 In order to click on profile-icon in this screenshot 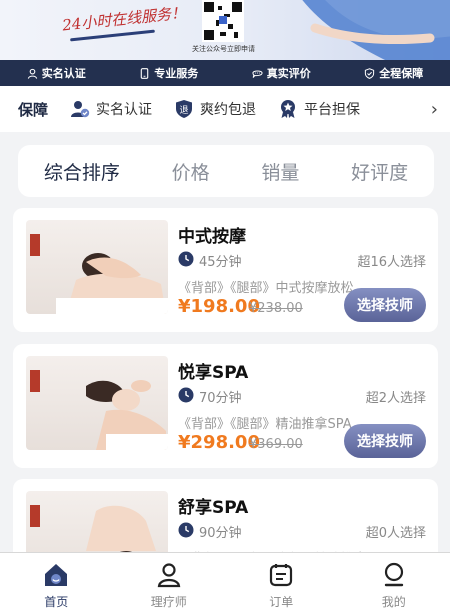, I will do `click(393, 574)`.